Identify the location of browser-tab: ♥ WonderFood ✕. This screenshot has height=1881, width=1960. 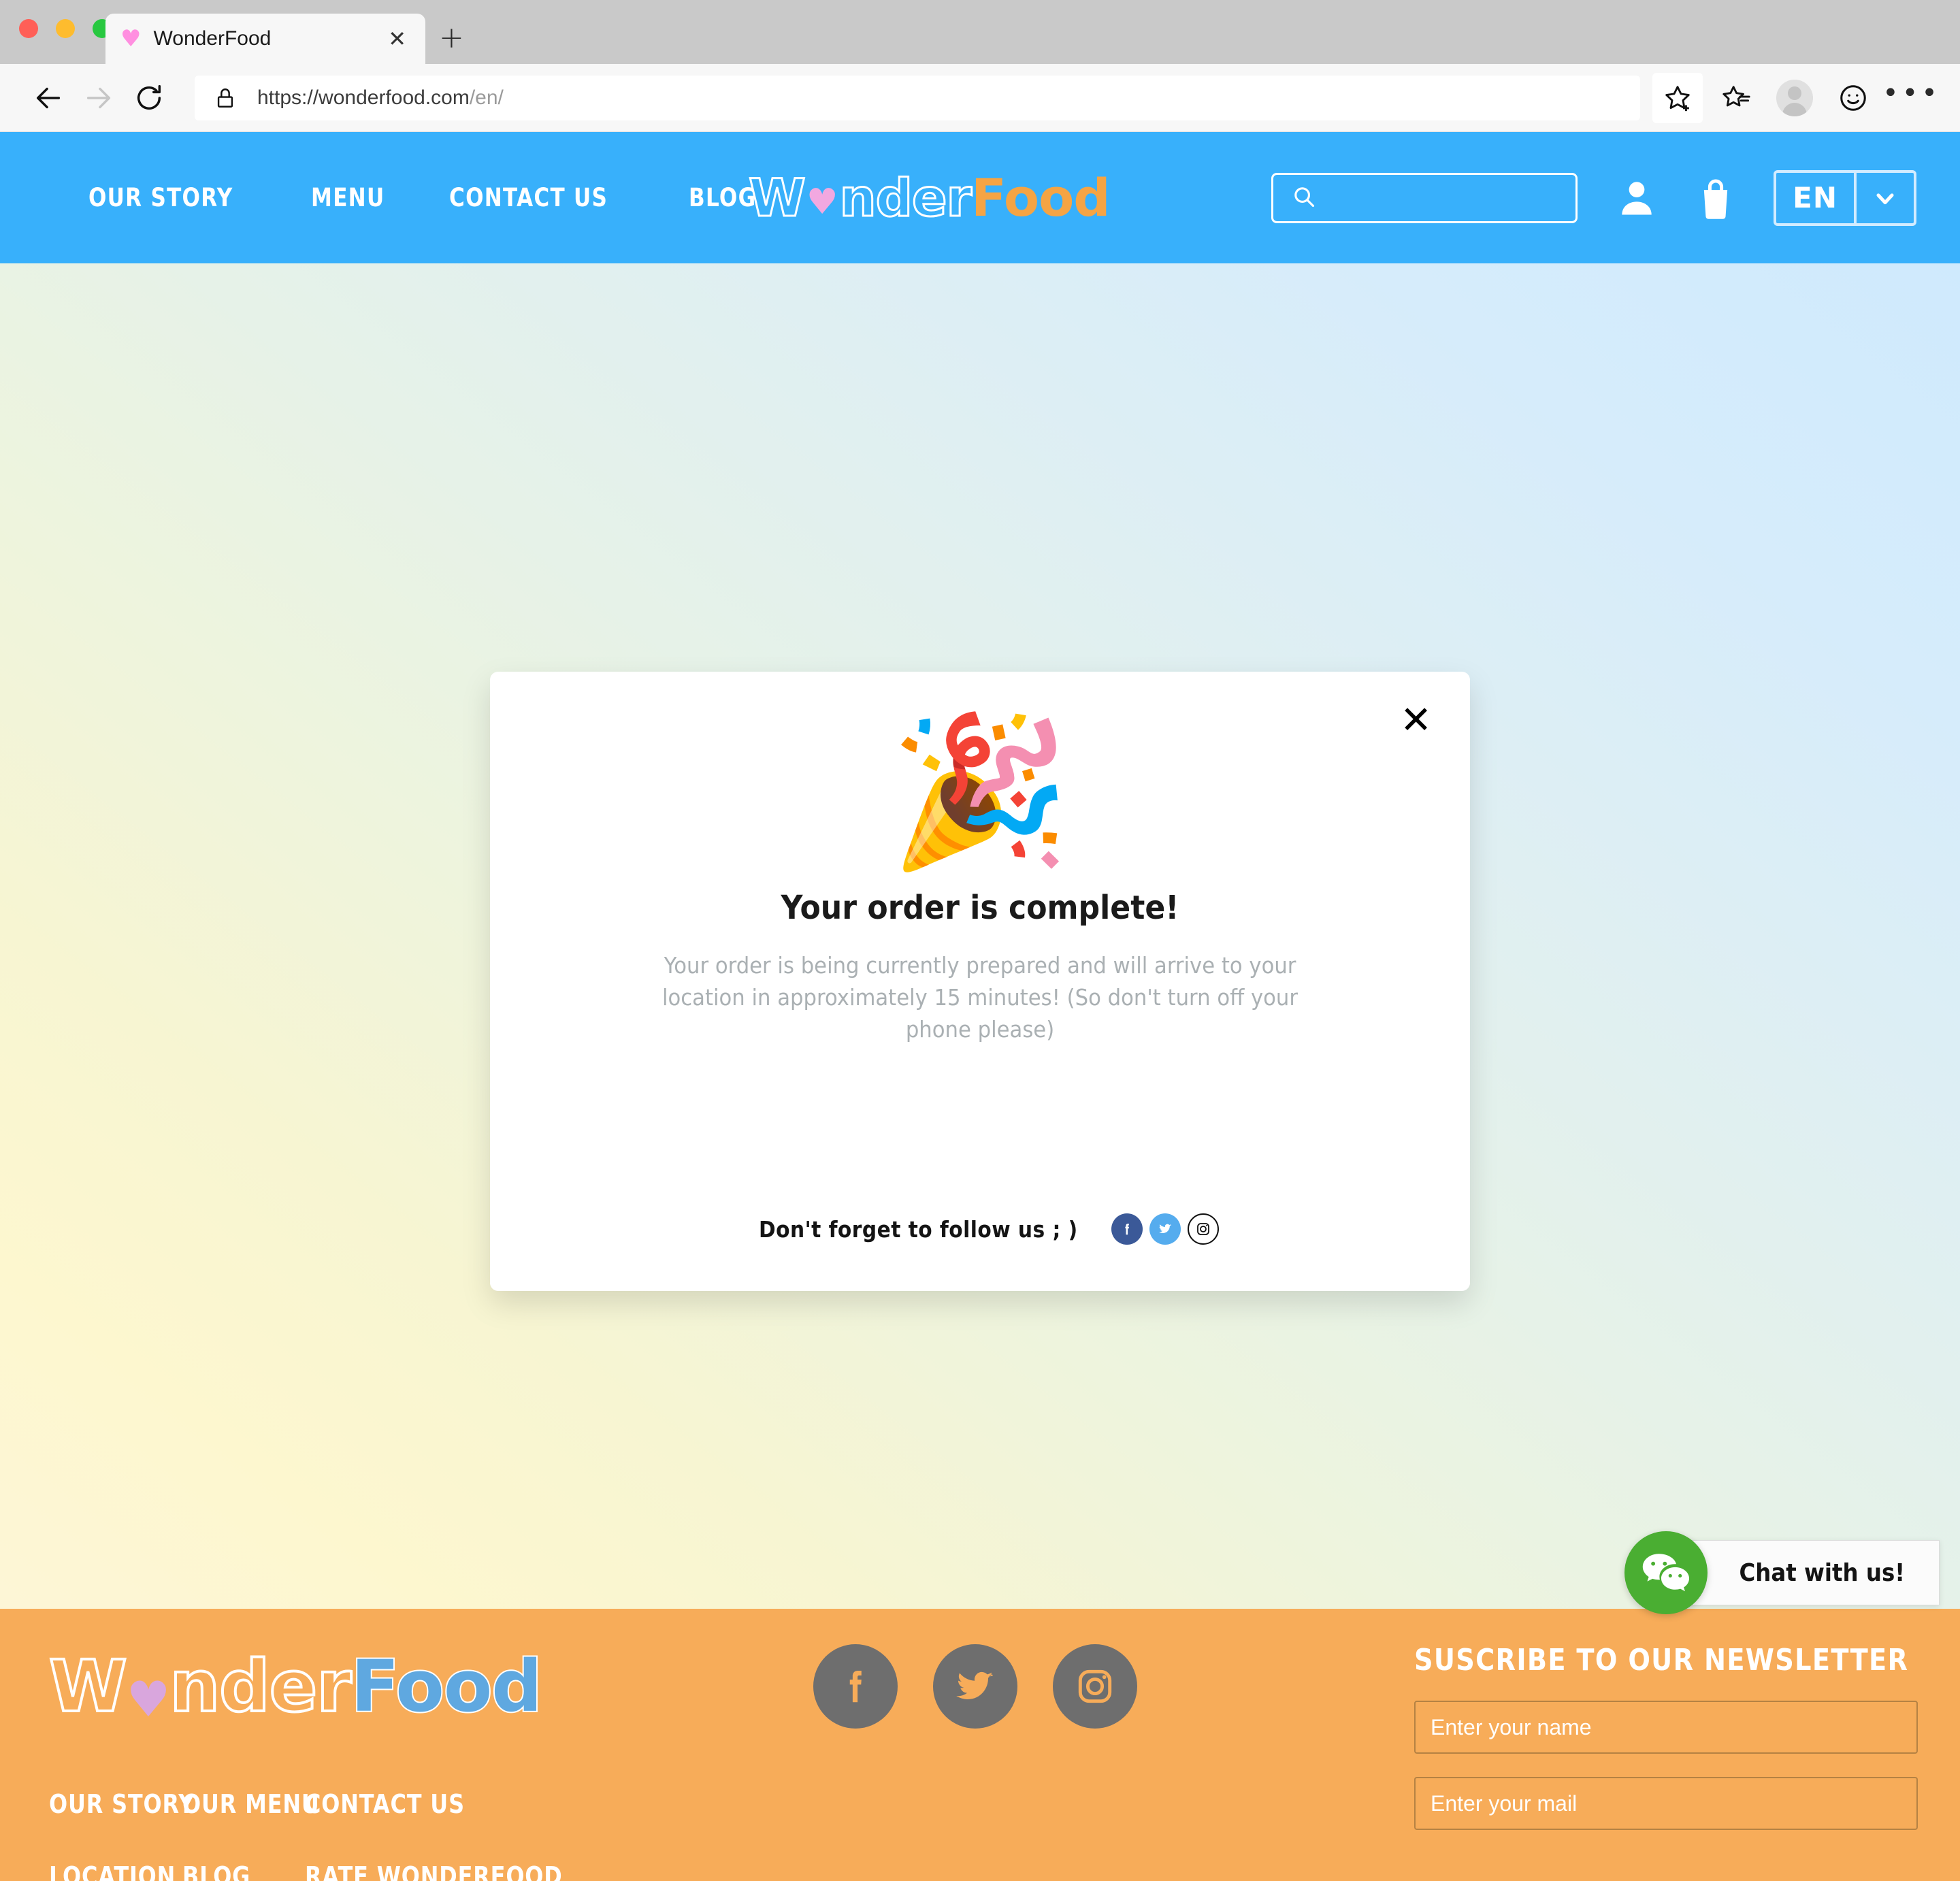
(265, 39).